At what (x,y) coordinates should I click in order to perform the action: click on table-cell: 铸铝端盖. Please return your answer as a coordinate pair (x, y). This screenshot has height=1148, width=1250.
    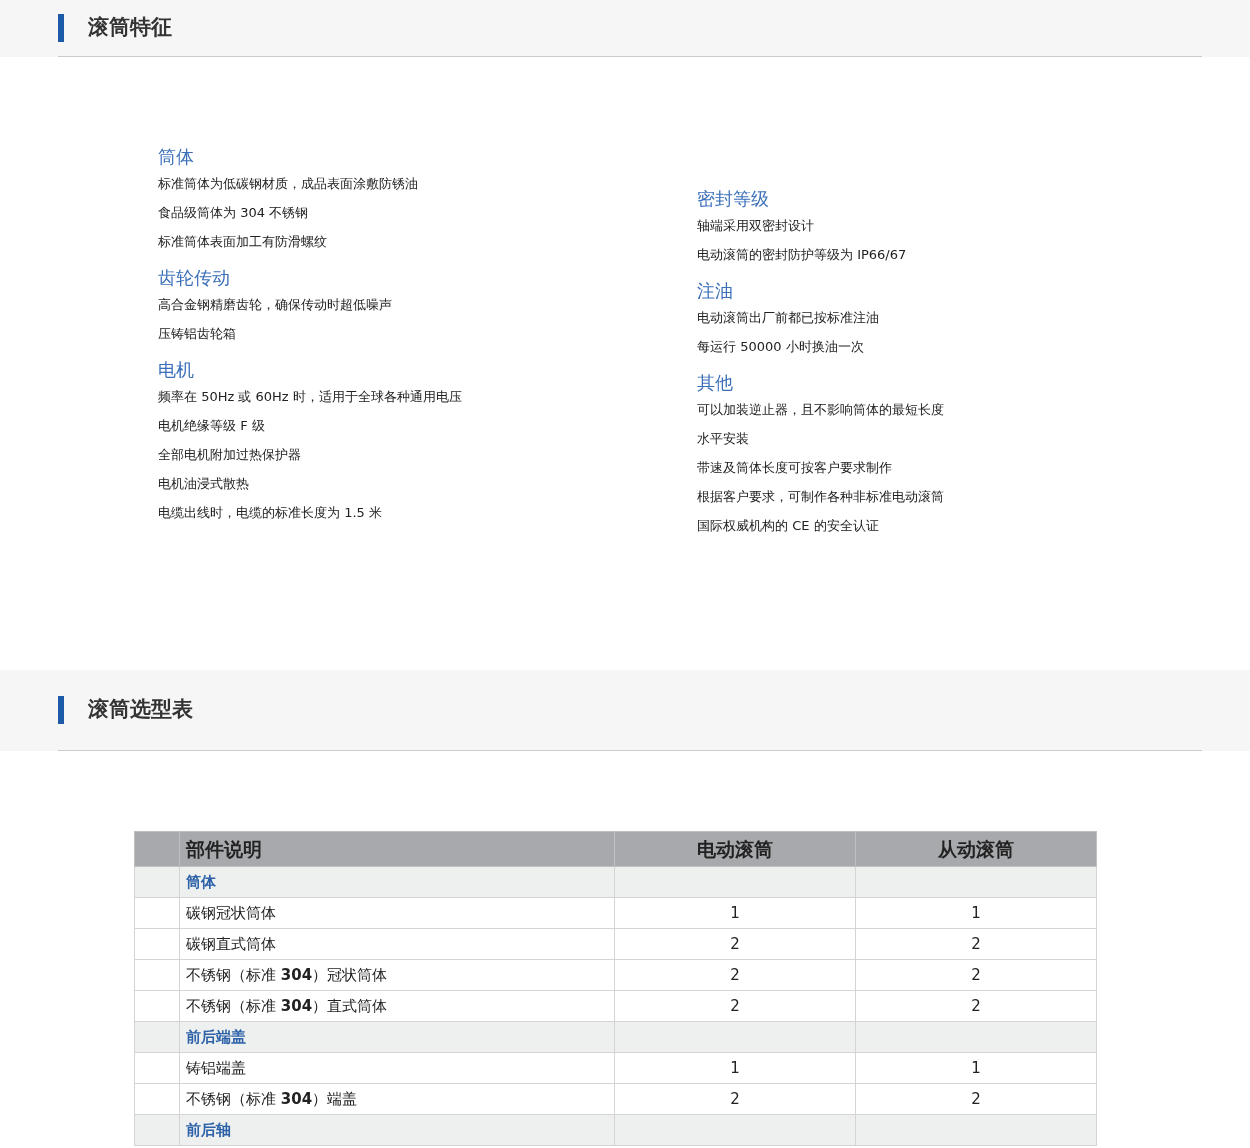
    Looking at the image, I should click on (397, 1068).